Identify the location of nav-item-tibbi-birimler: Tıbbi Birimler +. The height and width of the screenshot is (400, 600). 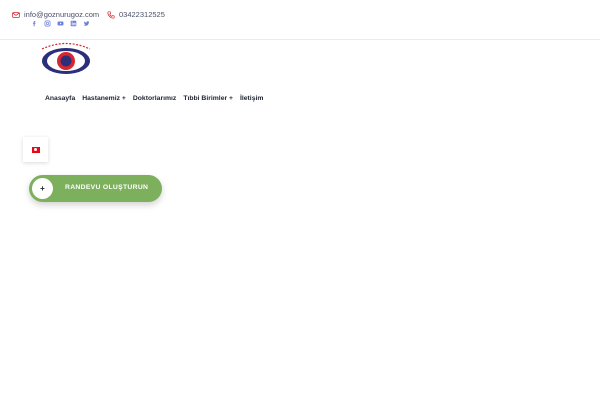
(208, 98).